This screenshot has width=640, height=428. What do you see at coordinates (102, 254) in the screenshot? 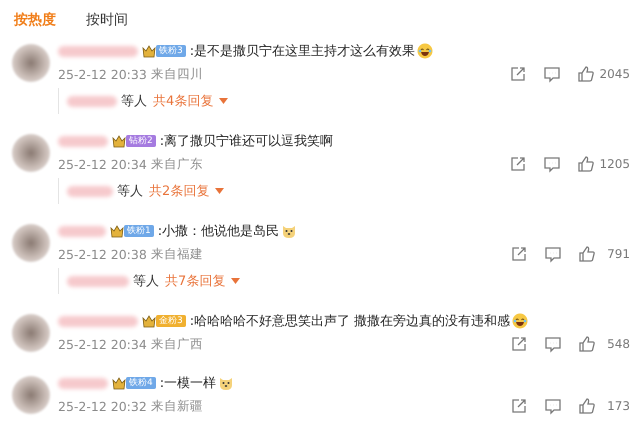
I see `comment-time: 25-2-12 20:38` at bounding box center [102, 254].